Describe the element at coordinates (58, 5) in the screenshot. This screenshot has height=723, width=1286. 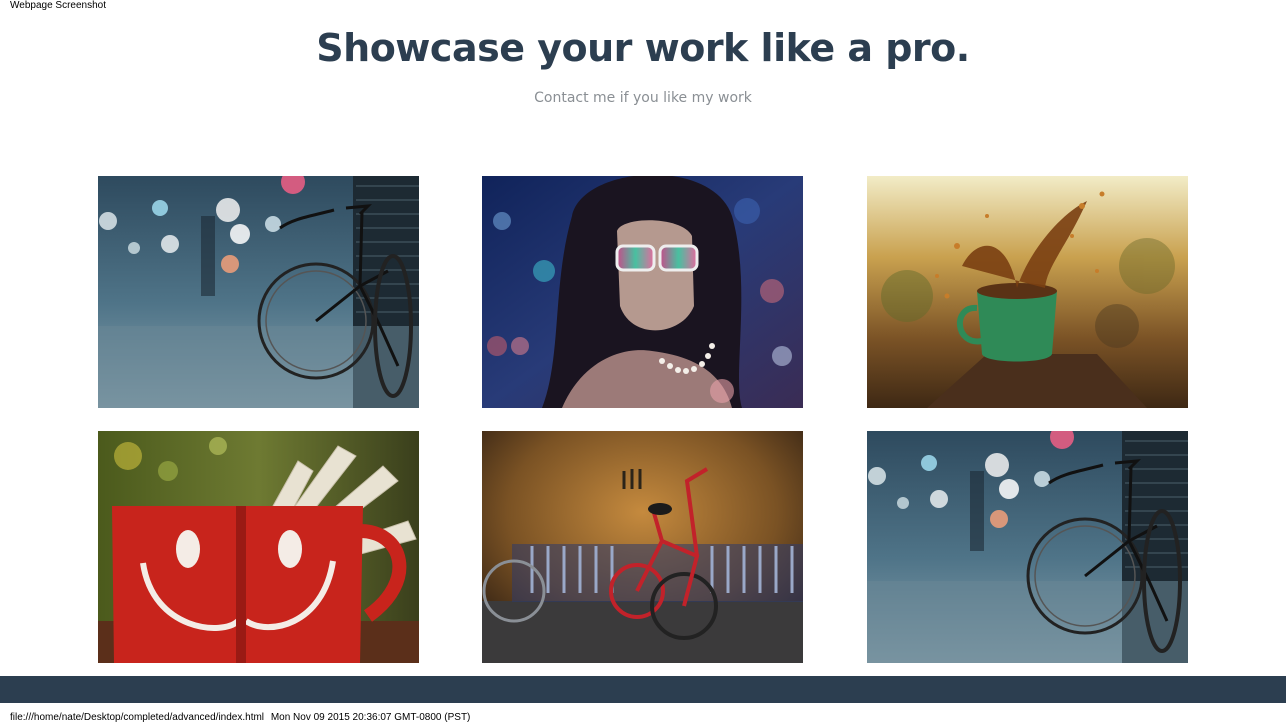
I see `print-header: Webpage Screenshot` at that location.